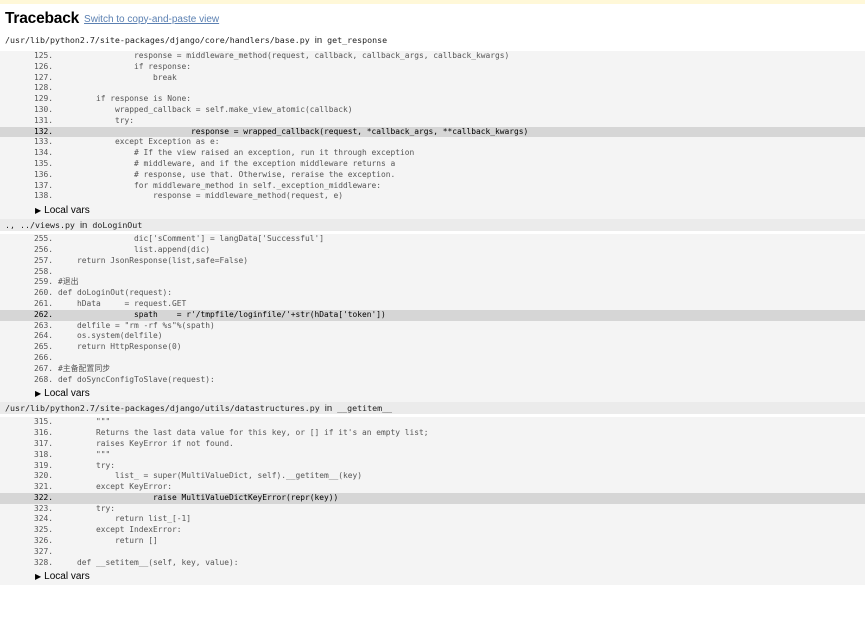  What do you see at coordinates (38, 394) in the screenshot?
I see `expand-triangle-icon: ▶` at bounding box center [38, 394].